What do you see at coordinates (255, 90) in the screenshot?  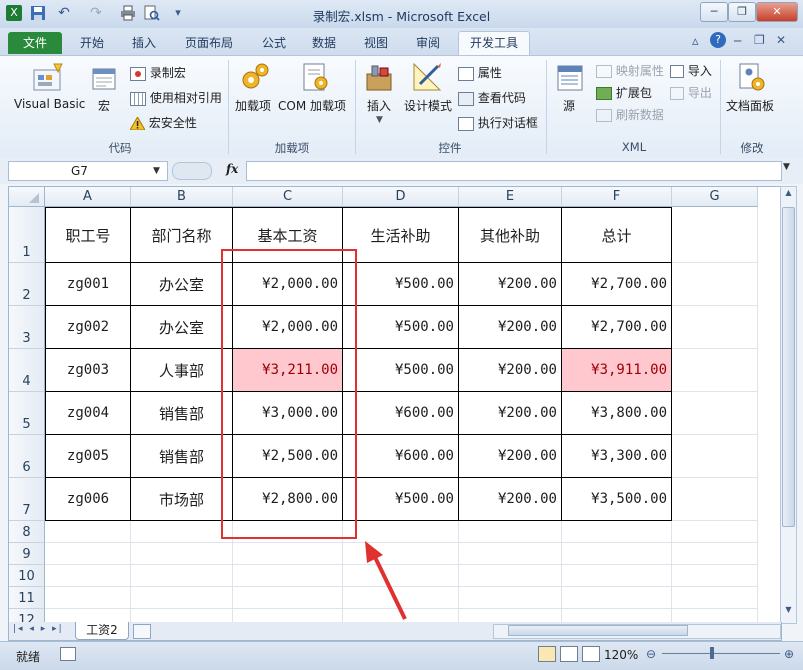 I see `addins-button: 加载项` at bounding box center [255, 90].